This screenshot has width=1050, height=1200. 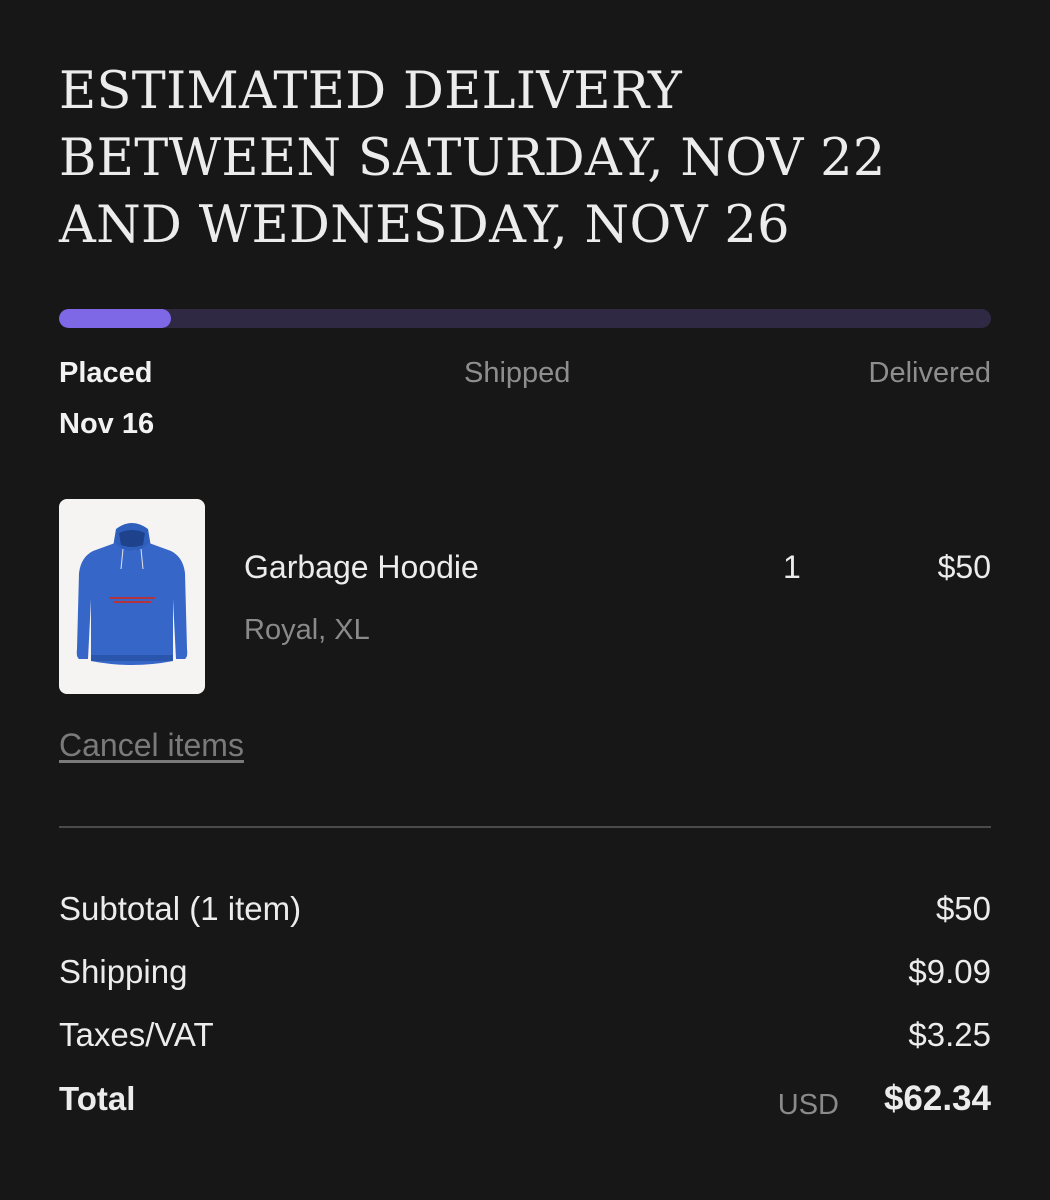 What do you see at coordinates (937, 1098) in the screenshot?
I see `total-value: $62.34` at bounding box center [937, 1098].